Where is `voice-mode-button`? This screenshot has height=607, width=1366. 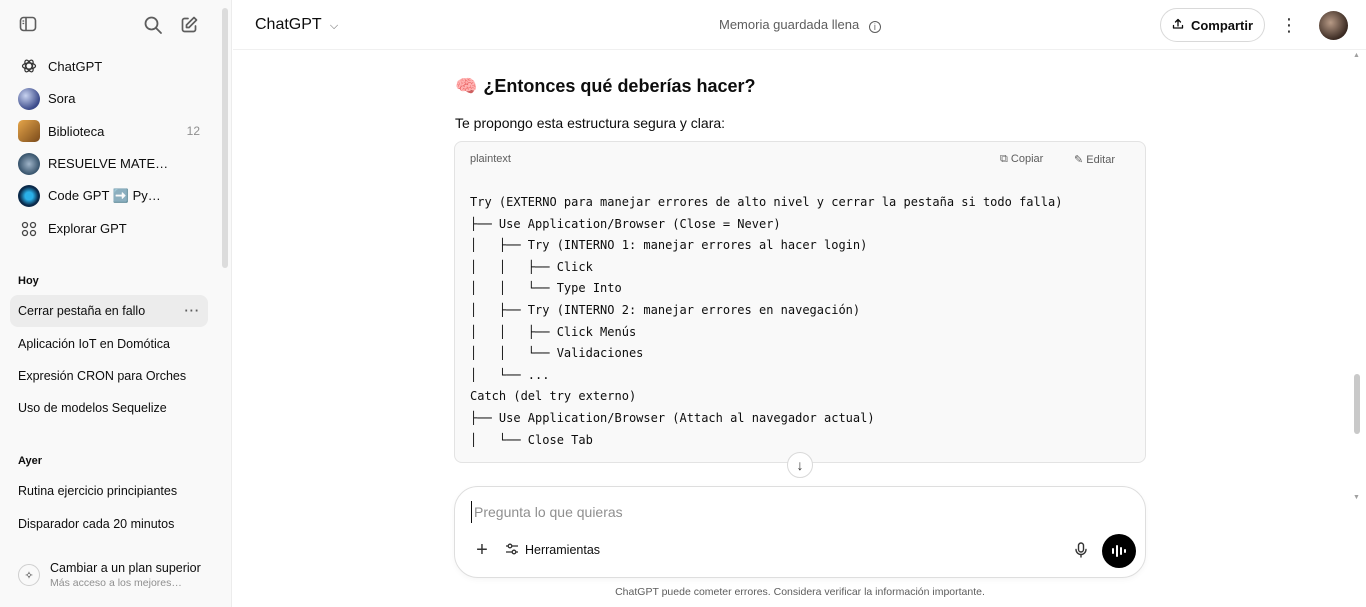
voice-mode-button is located at coordinates (1119, 551).